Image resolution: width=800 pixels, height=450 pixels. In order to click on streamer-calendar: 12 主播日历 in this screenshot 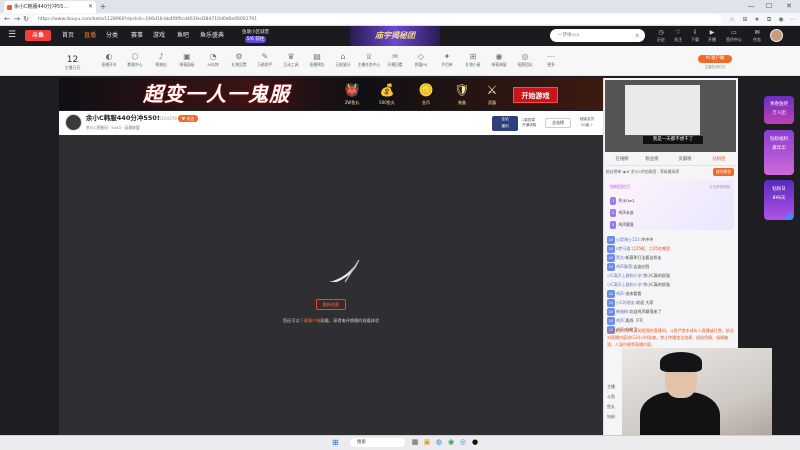, I will do `click(72, 64)`.